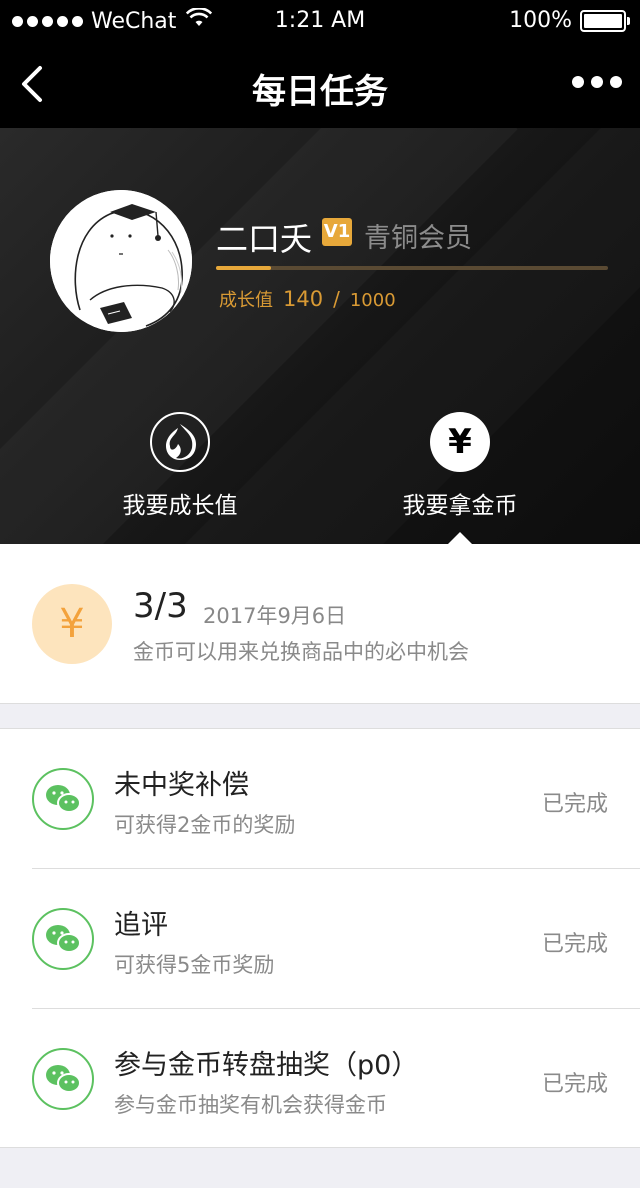 The image size is (640, 1188). I want to click on tab-growth-label: 我要成长值, so click(180, 506).